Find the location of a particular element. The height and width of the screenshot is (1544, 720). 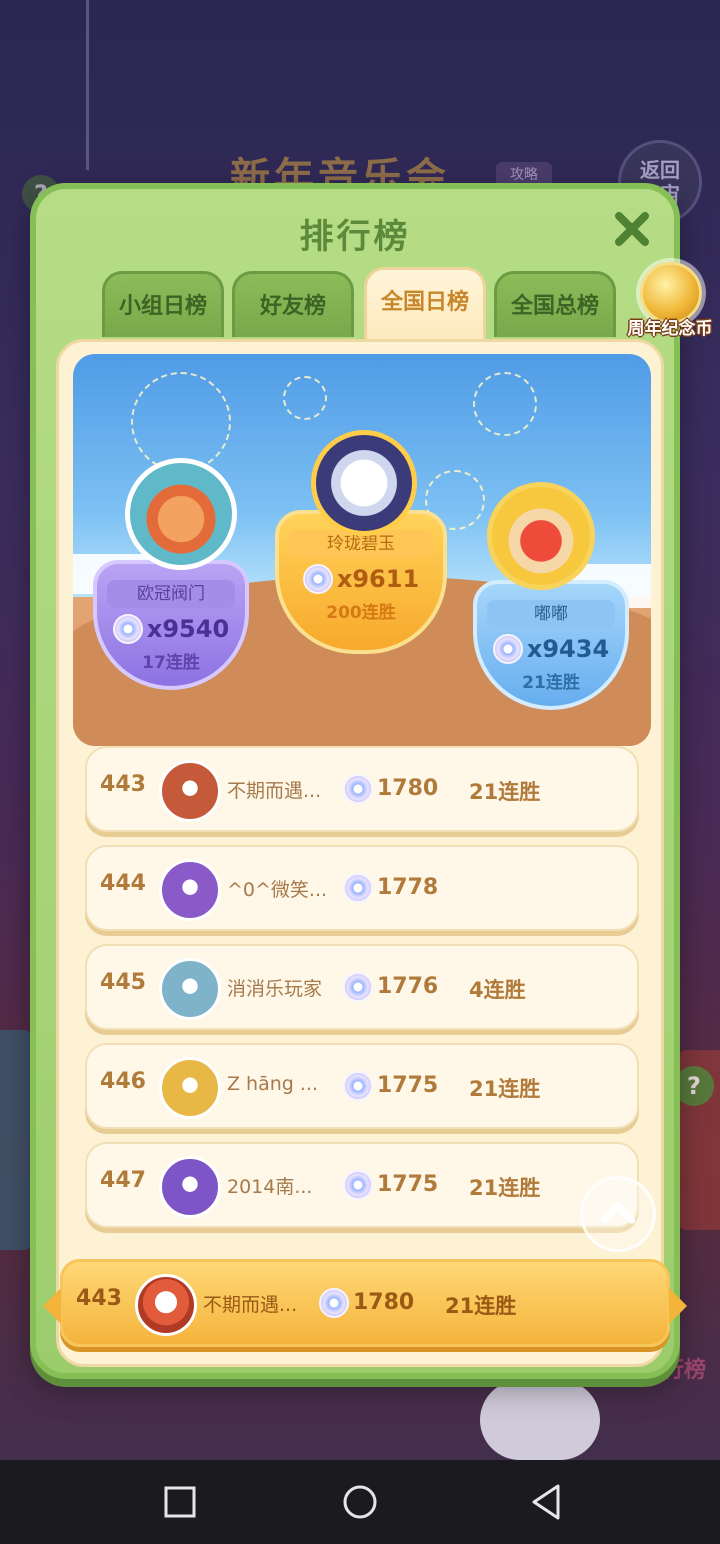

anniversary-coin-button: 周年纪念币 is located at coordinates (670, 302).